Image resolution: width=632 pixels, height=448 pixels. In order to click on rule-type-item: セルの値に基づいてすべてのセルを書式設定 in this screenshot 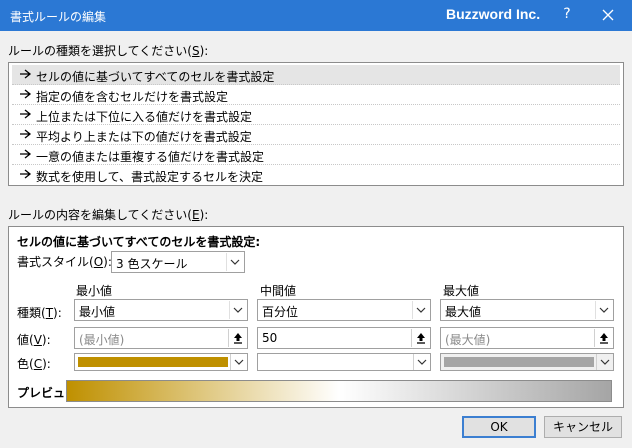, I will do `click(316, 75)`.